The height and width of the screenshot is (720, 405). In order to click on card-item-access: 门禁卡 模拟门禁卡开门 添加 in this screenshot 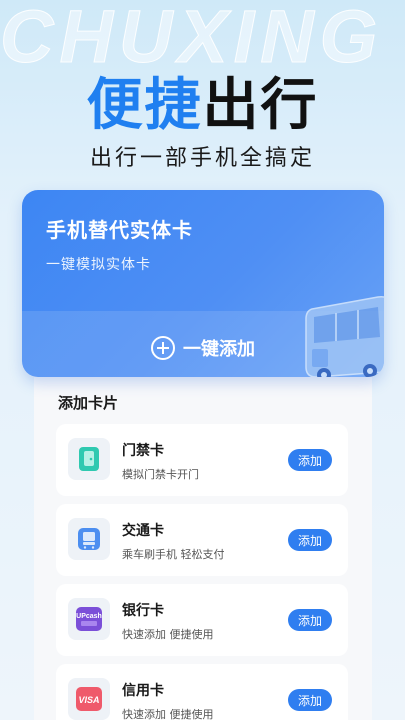, I will do `click(202, 460)`.